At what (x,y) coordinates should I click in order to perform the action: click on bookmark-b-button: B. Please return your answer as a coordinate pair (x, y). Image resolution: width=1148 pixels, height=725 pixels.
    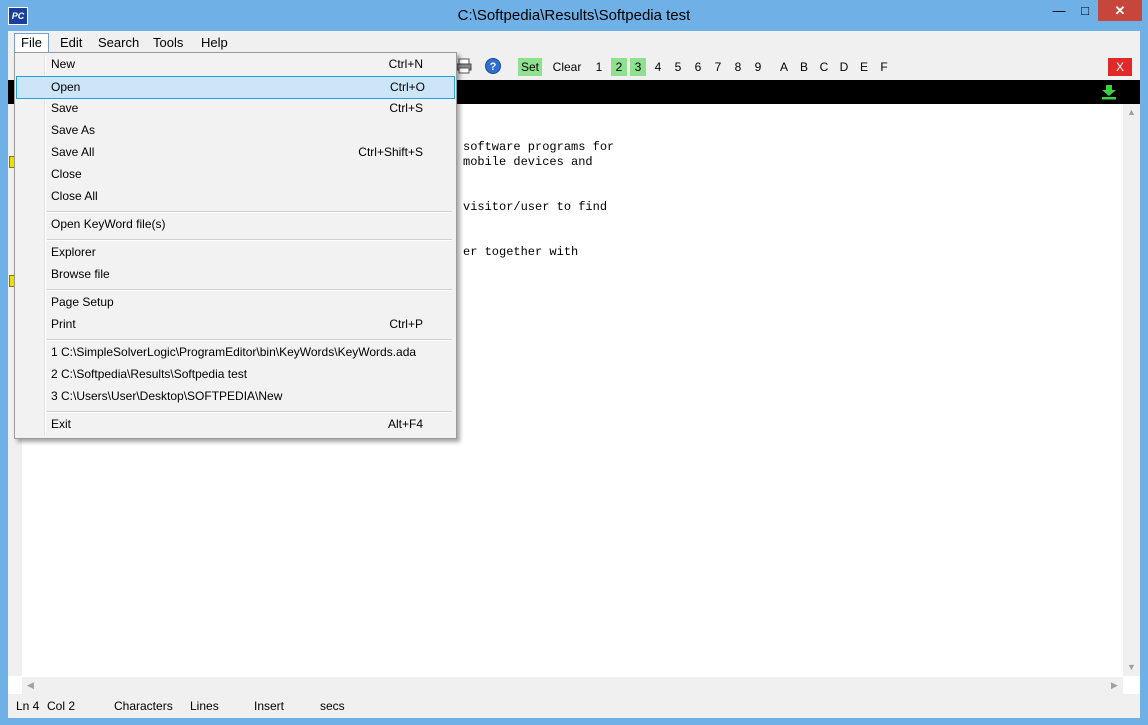
    Looking at the image, I should click on (804, 67).